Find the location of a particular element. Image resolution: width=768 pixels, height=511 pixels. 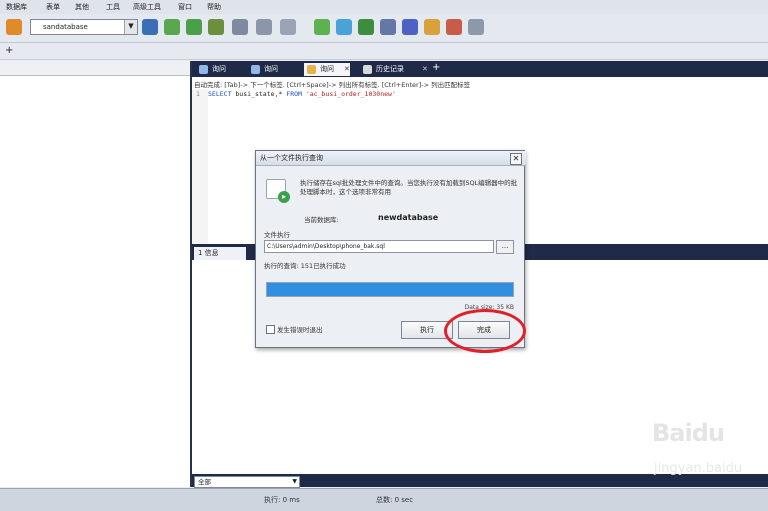

sql-columns: busi_state,* is located at coordinates (259, 94).